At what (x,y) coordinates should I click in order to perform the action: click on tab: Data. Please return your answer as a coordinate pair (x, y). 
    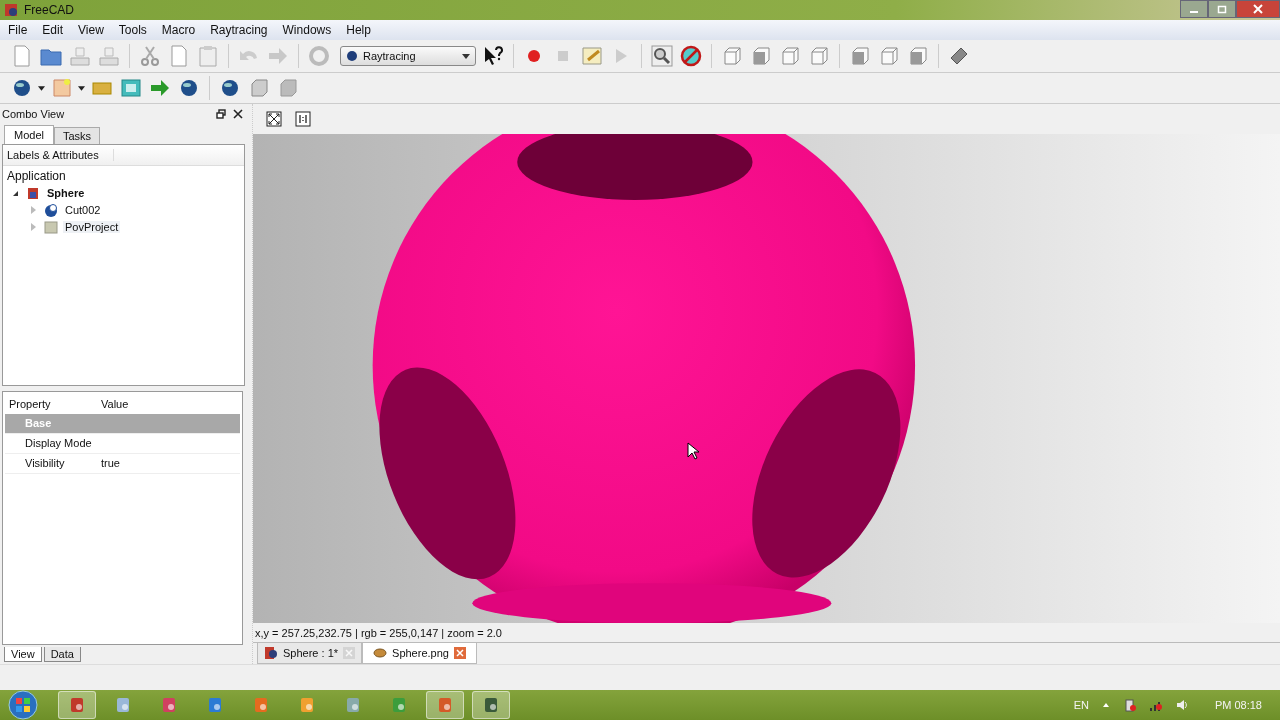
    Looking at the image, I should click on (62, 654).